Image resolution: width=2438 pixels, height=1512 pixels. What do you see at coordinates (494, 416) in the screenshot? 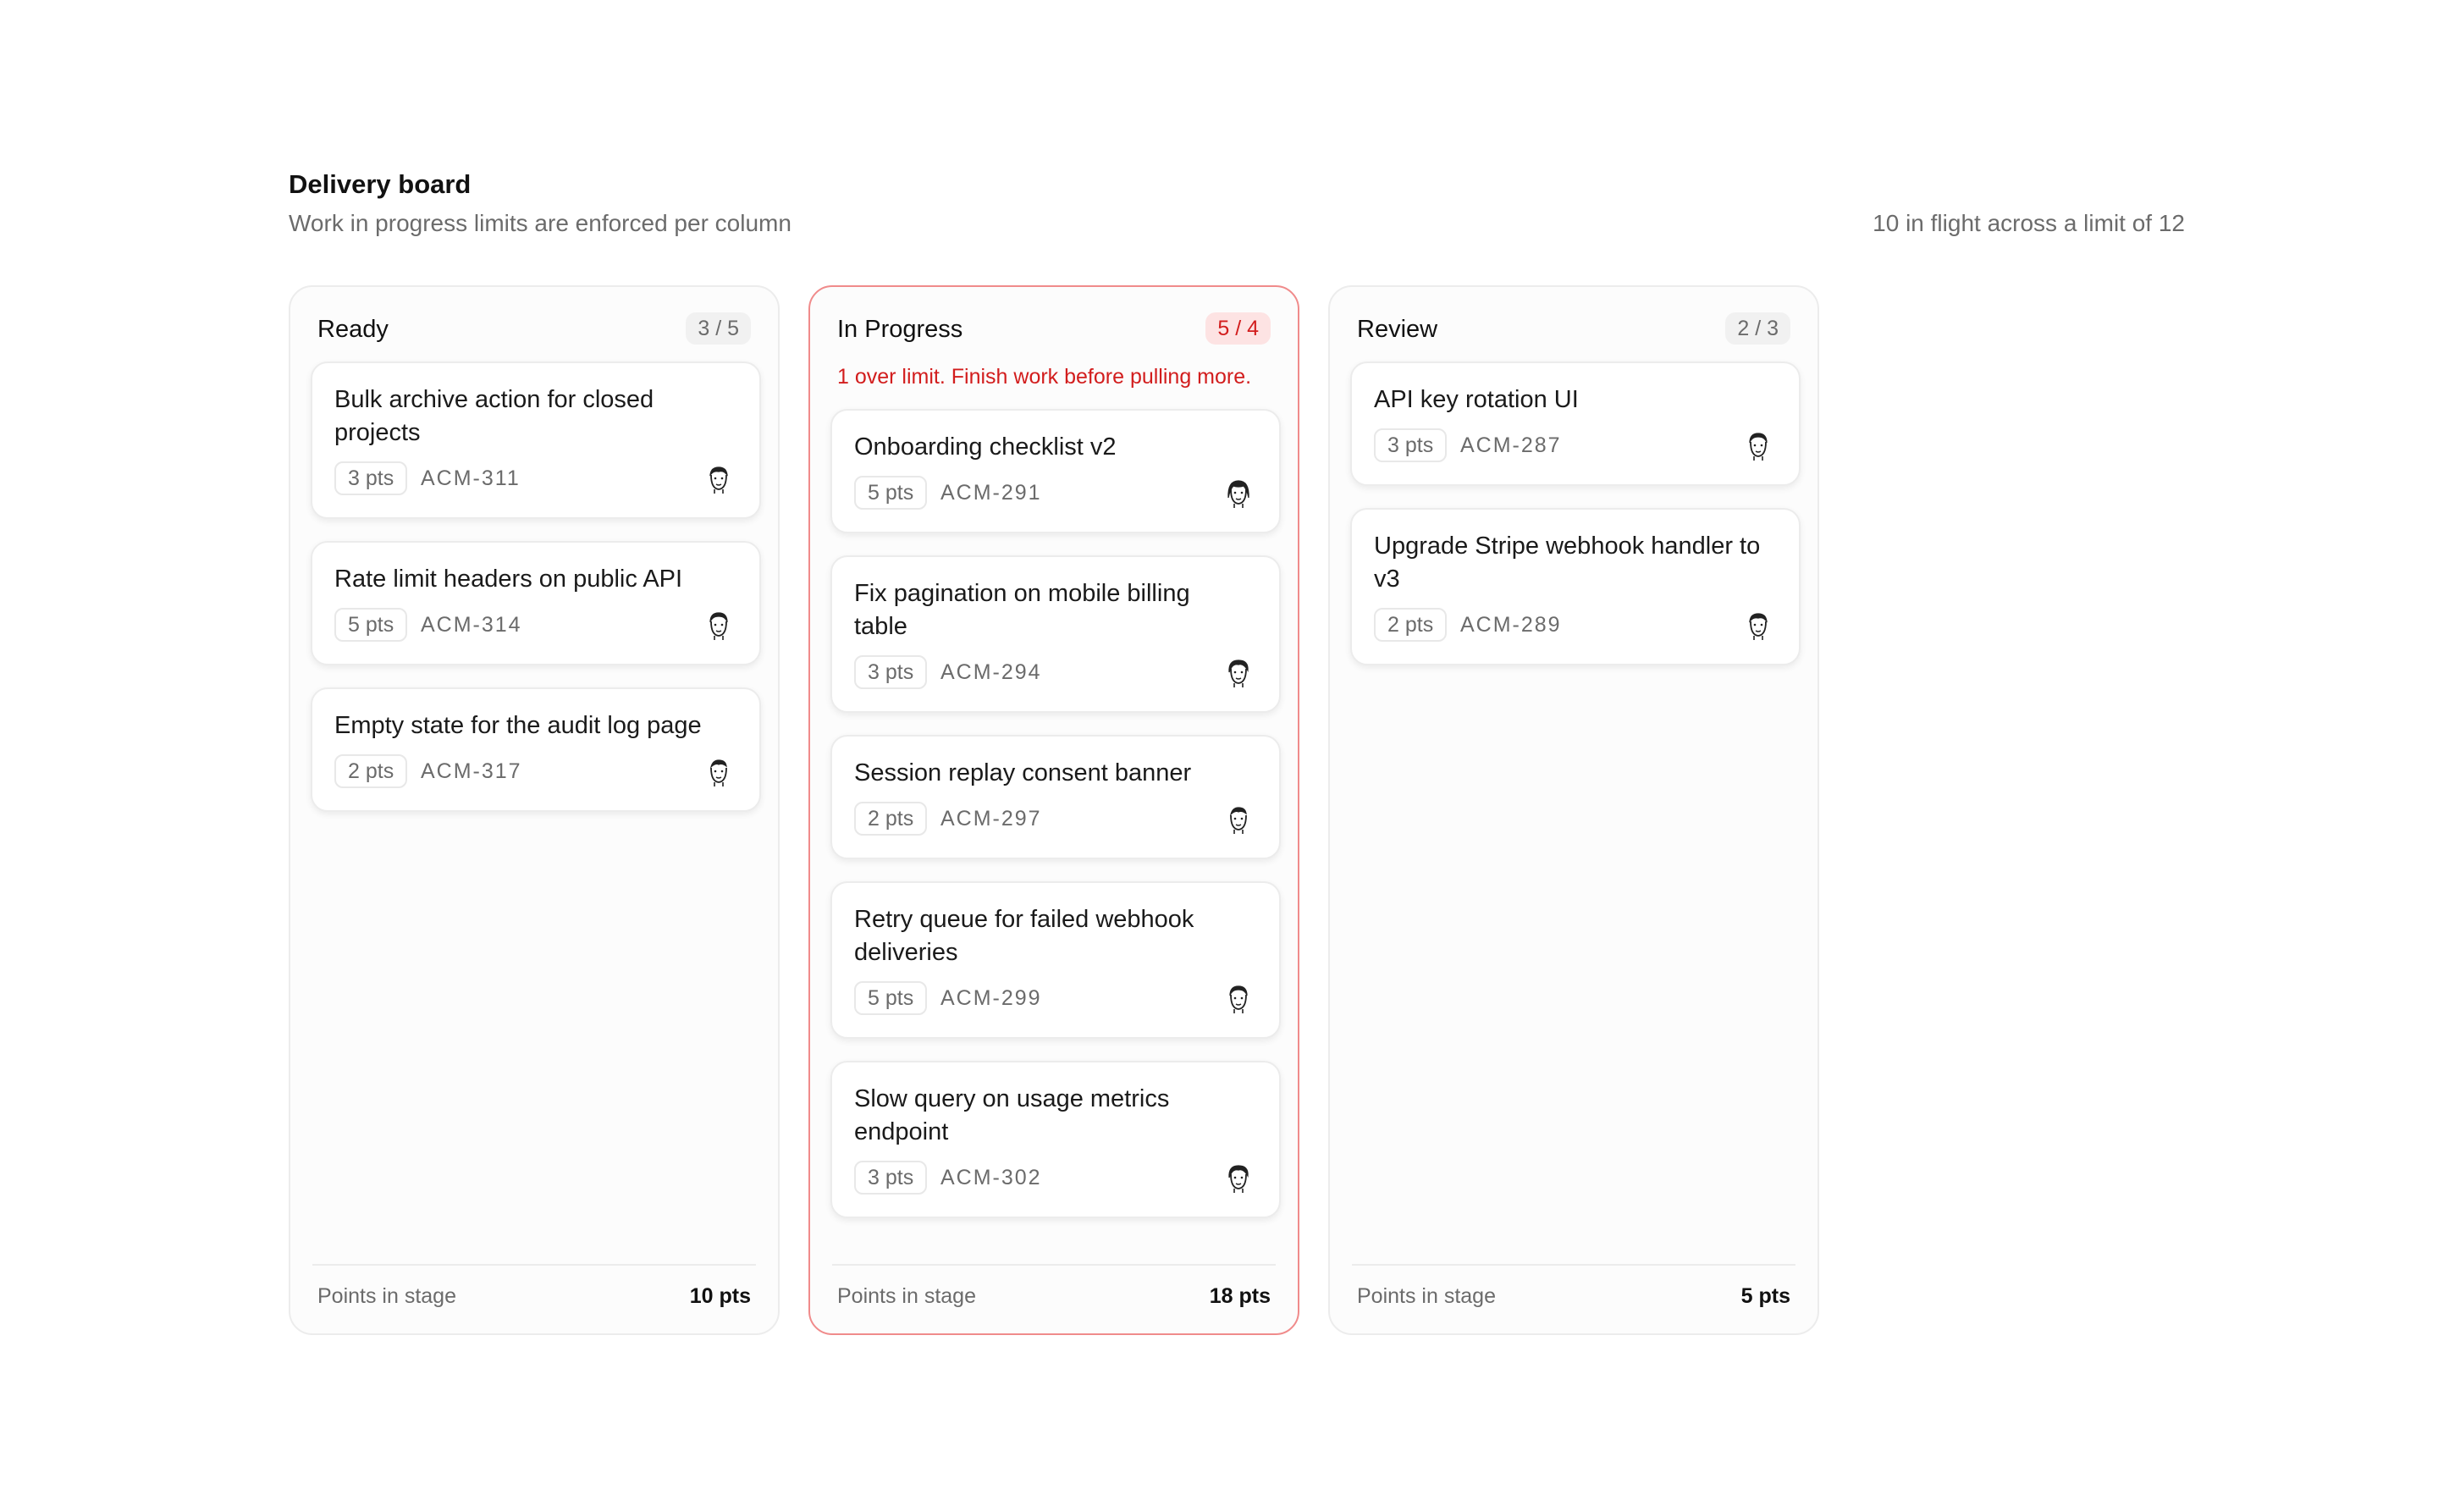
I see `card-title: Bulk archive action for closed projects` at bounding box center [494, 416].